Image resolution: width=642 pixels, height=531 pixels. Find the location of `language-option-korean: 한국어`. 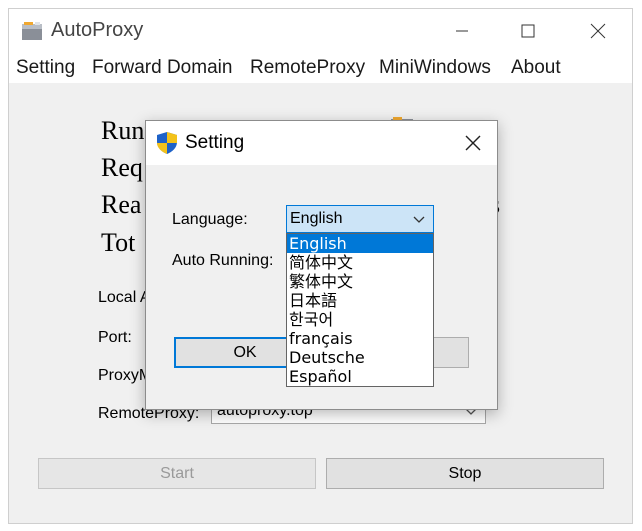

language-option-korean: 한국어 is located at coordinates (360, 319).